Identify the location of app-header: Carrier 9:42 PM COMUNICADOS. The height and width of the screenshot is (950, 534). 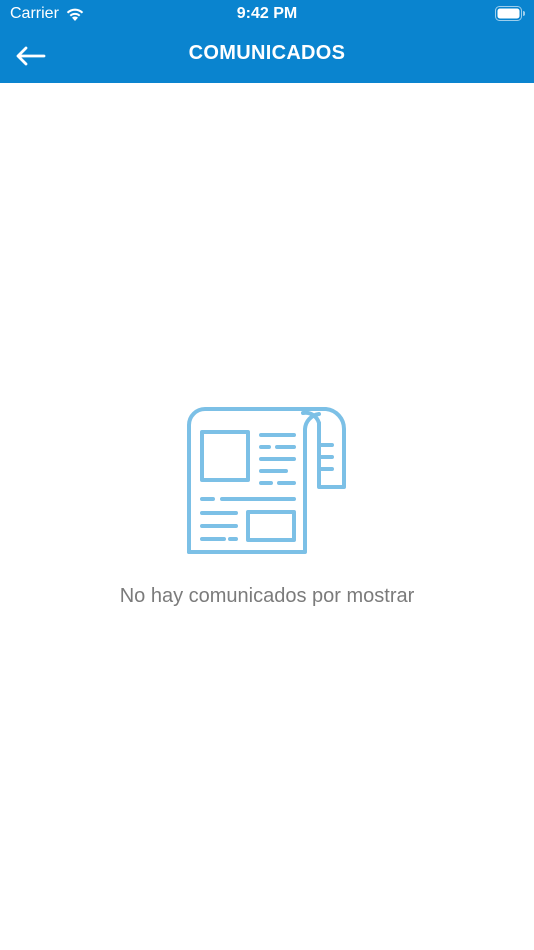
(267, 41).